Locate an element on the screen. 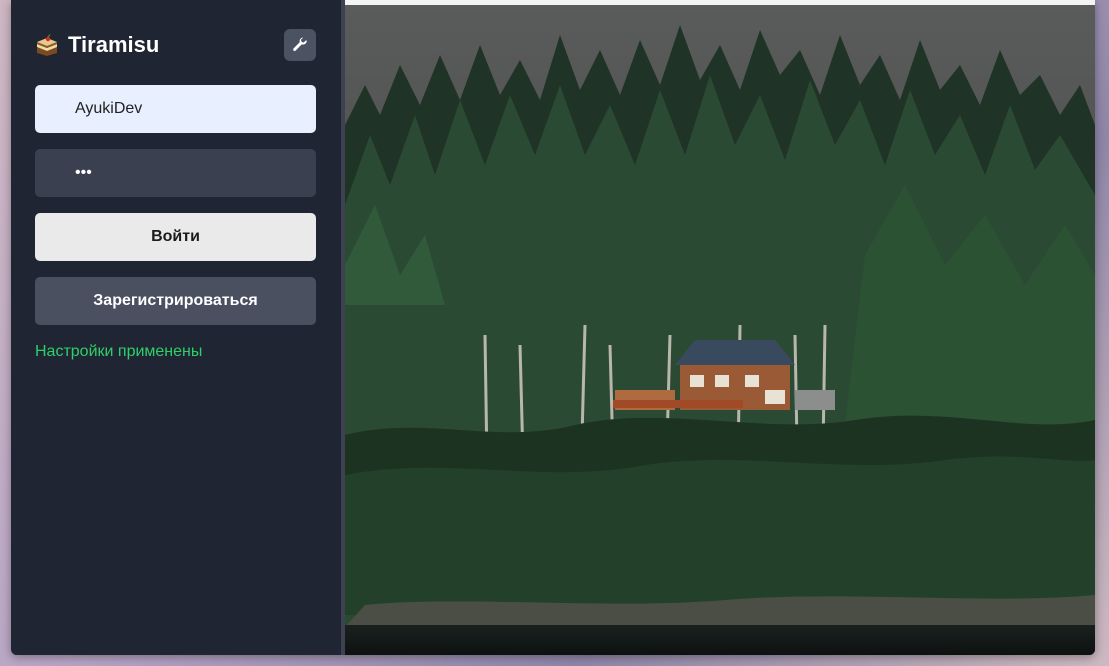 The image size is (1109, 666). password-input is located at coordinates (175, 173).